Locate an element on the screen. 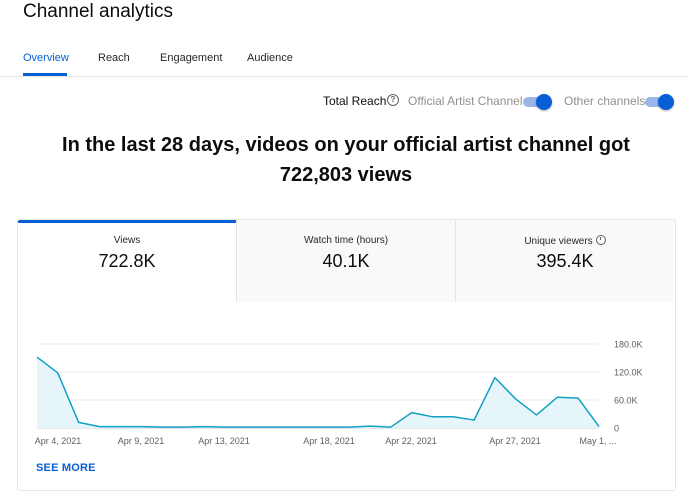 This screenshot has width=689, height=500. other-channels-toggle is located at coordinates (660, 102).